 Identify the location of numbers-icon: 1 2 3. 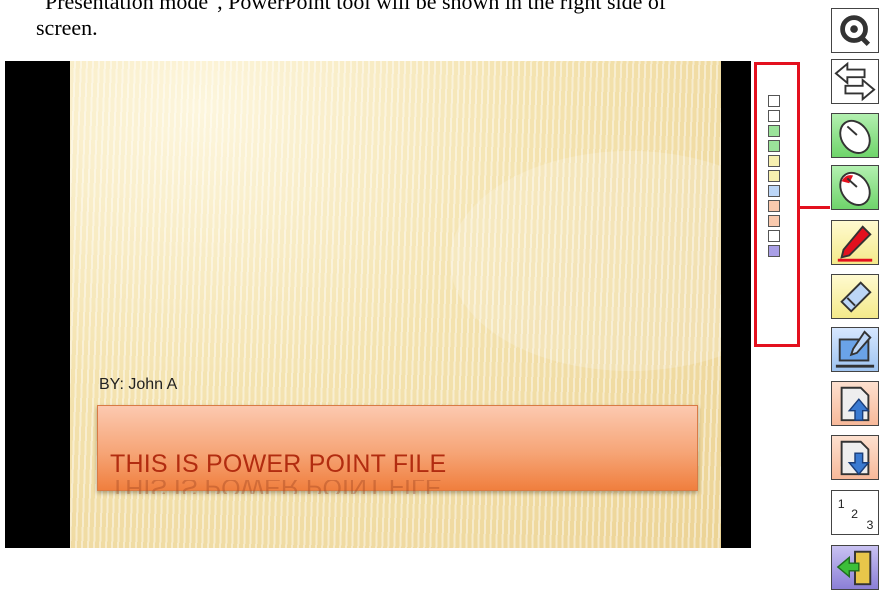
(855, 512).